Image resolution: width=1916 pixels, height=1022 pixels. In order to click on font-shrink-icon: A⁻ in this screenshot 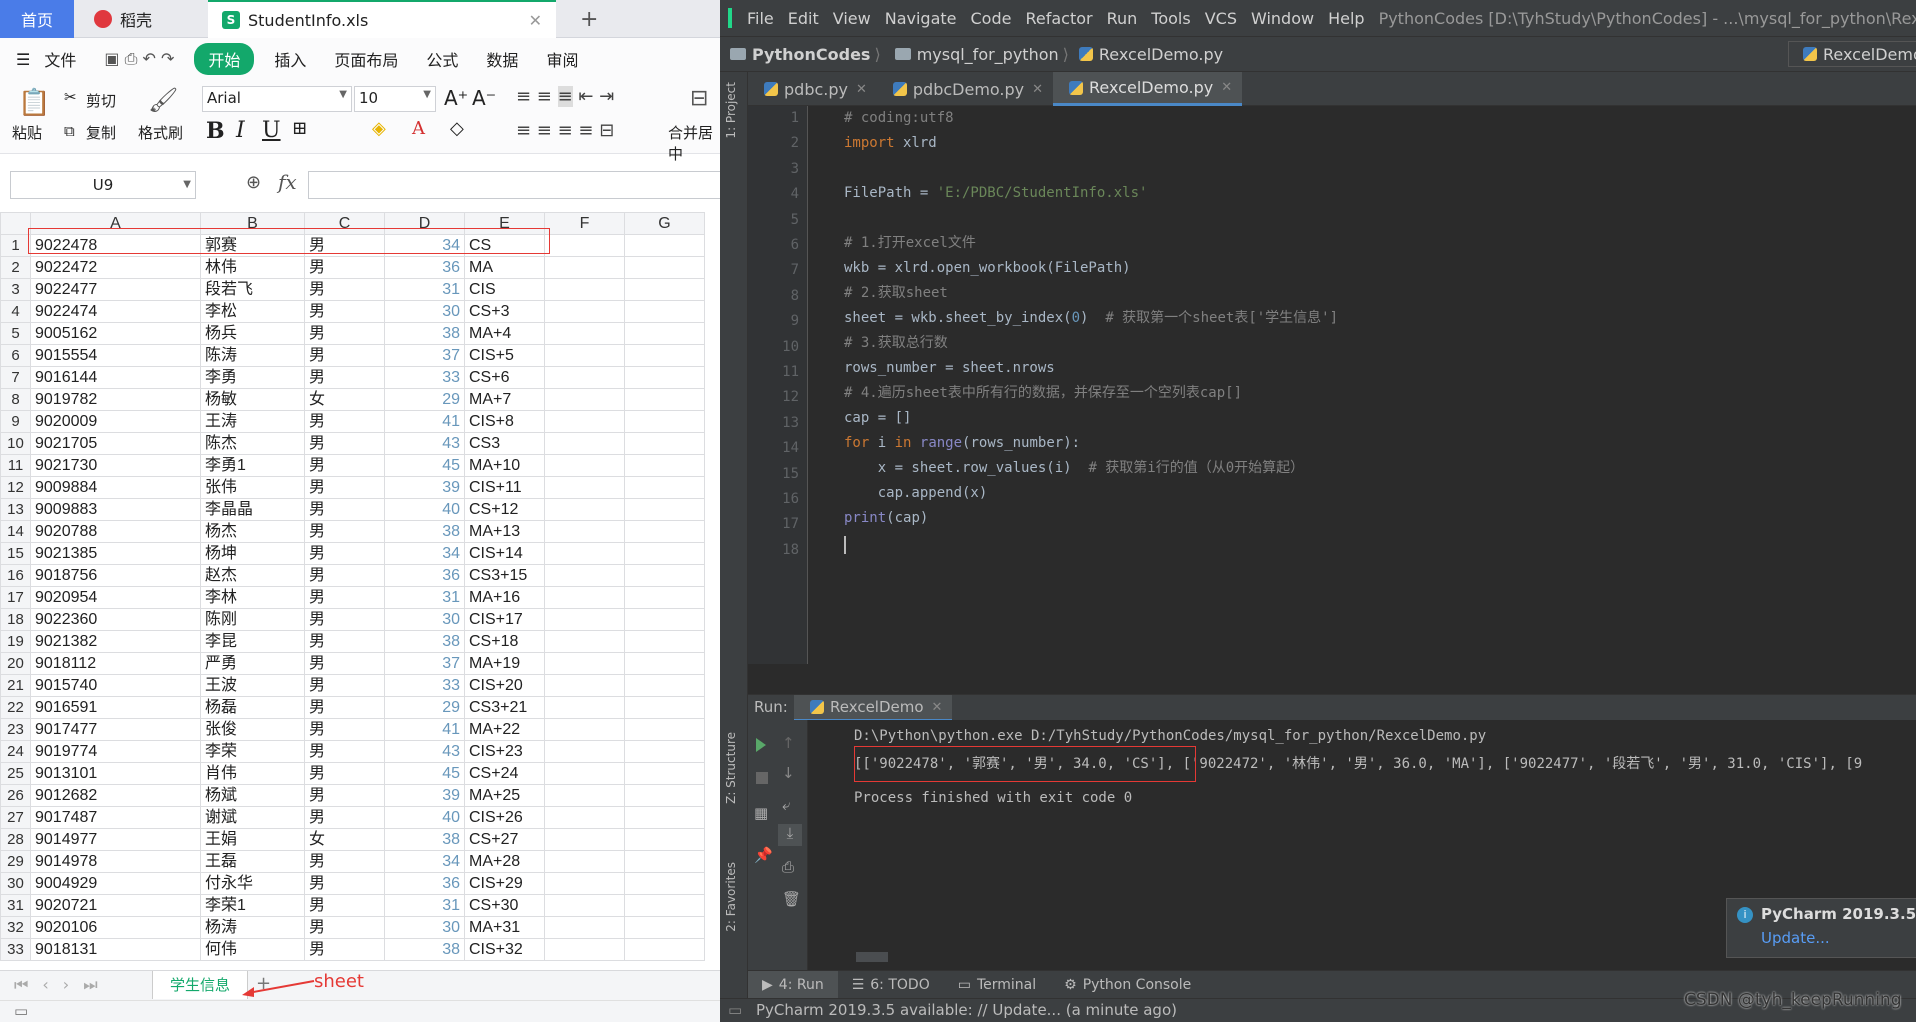, I will do `click(484, 98)`.